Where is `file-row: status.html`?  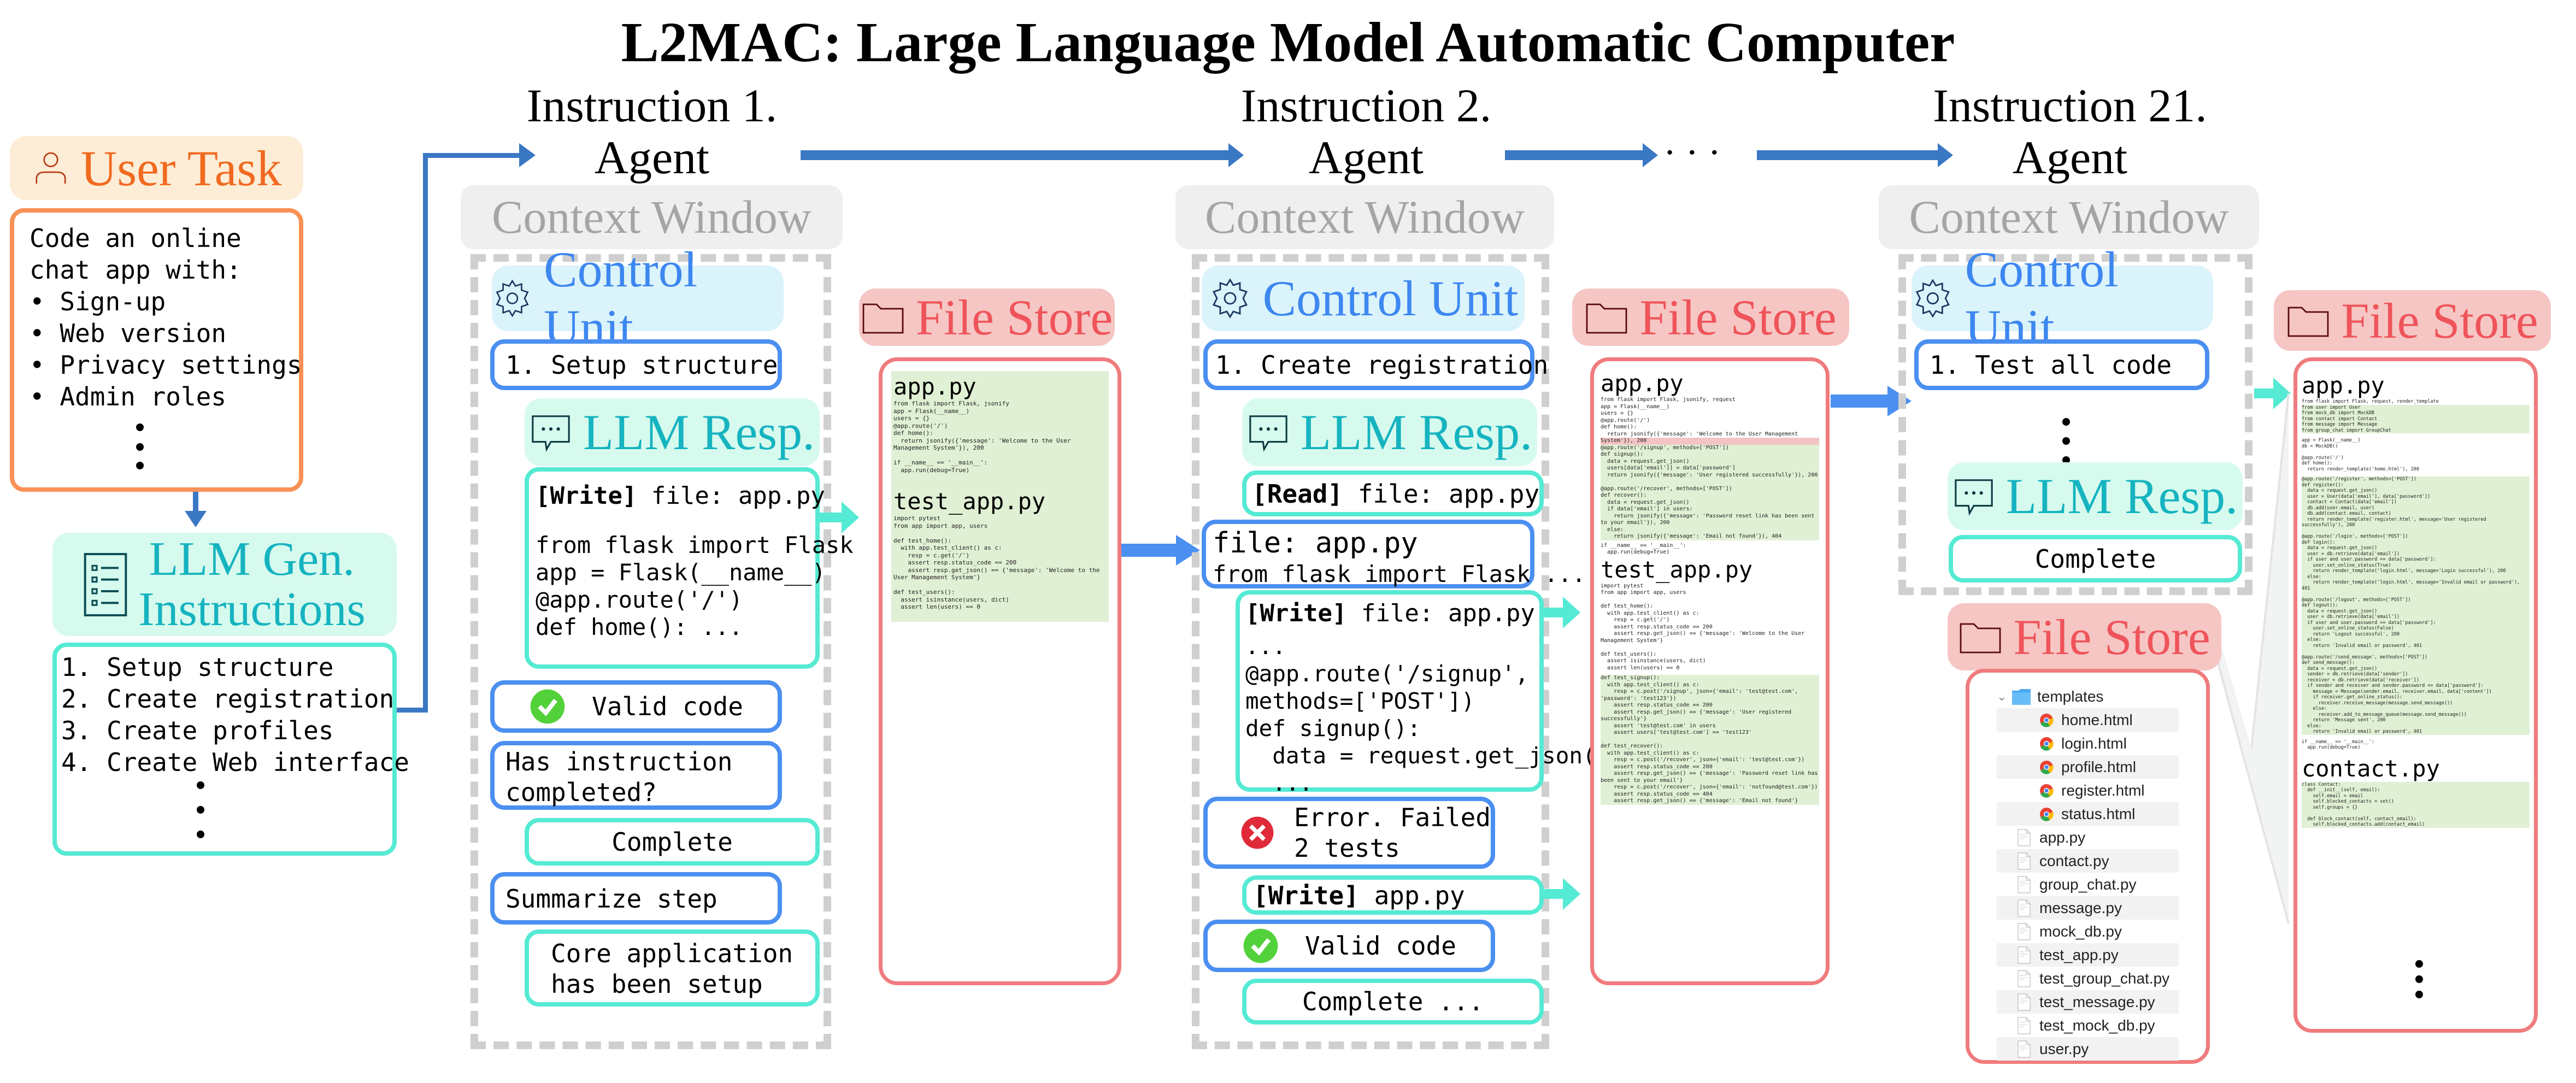 file-row: status.html is located at coordinates (2088, 814).